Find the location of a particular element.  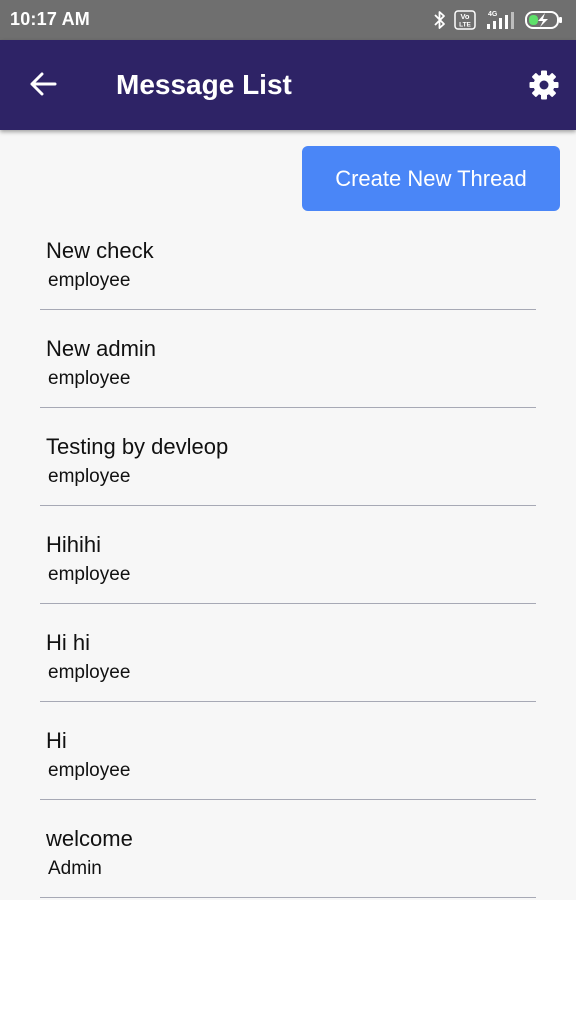

status-bar: 10:17 AM Vo LTE 4G is located at coordinates (288, 20).